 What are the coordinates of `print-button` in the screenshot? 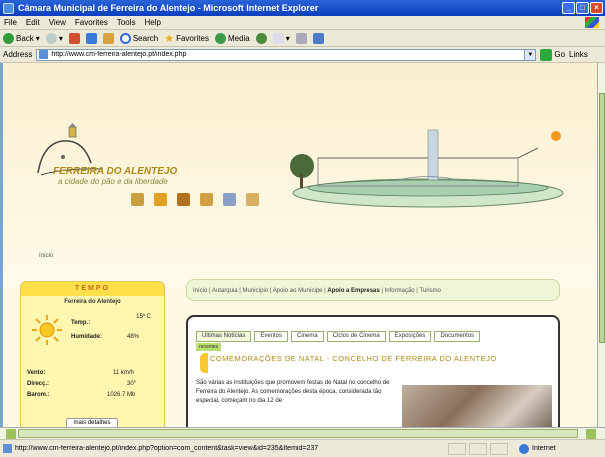 It's located at (301, 38).